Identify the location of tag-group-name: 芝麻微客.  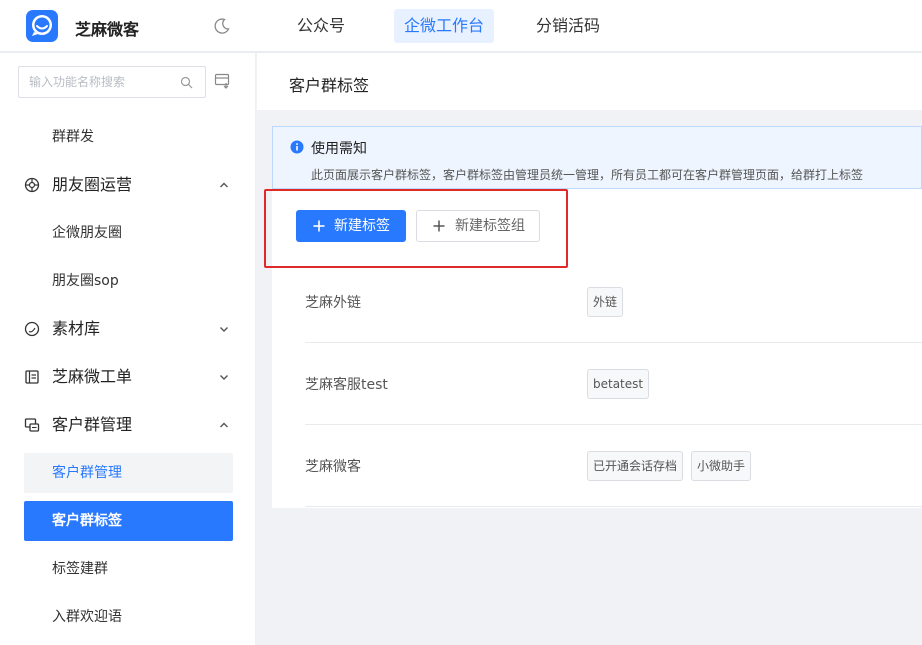
(333, 467).